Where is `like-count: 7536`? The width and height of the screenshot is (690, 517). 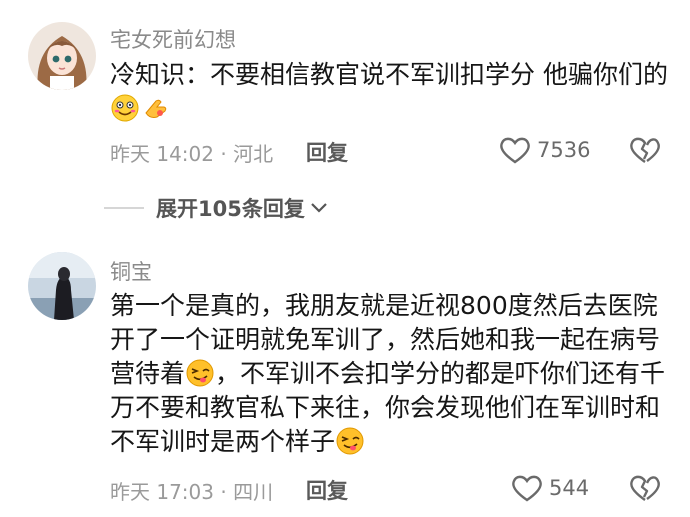 like-count: 7536 is located at coordinates (564, 150).